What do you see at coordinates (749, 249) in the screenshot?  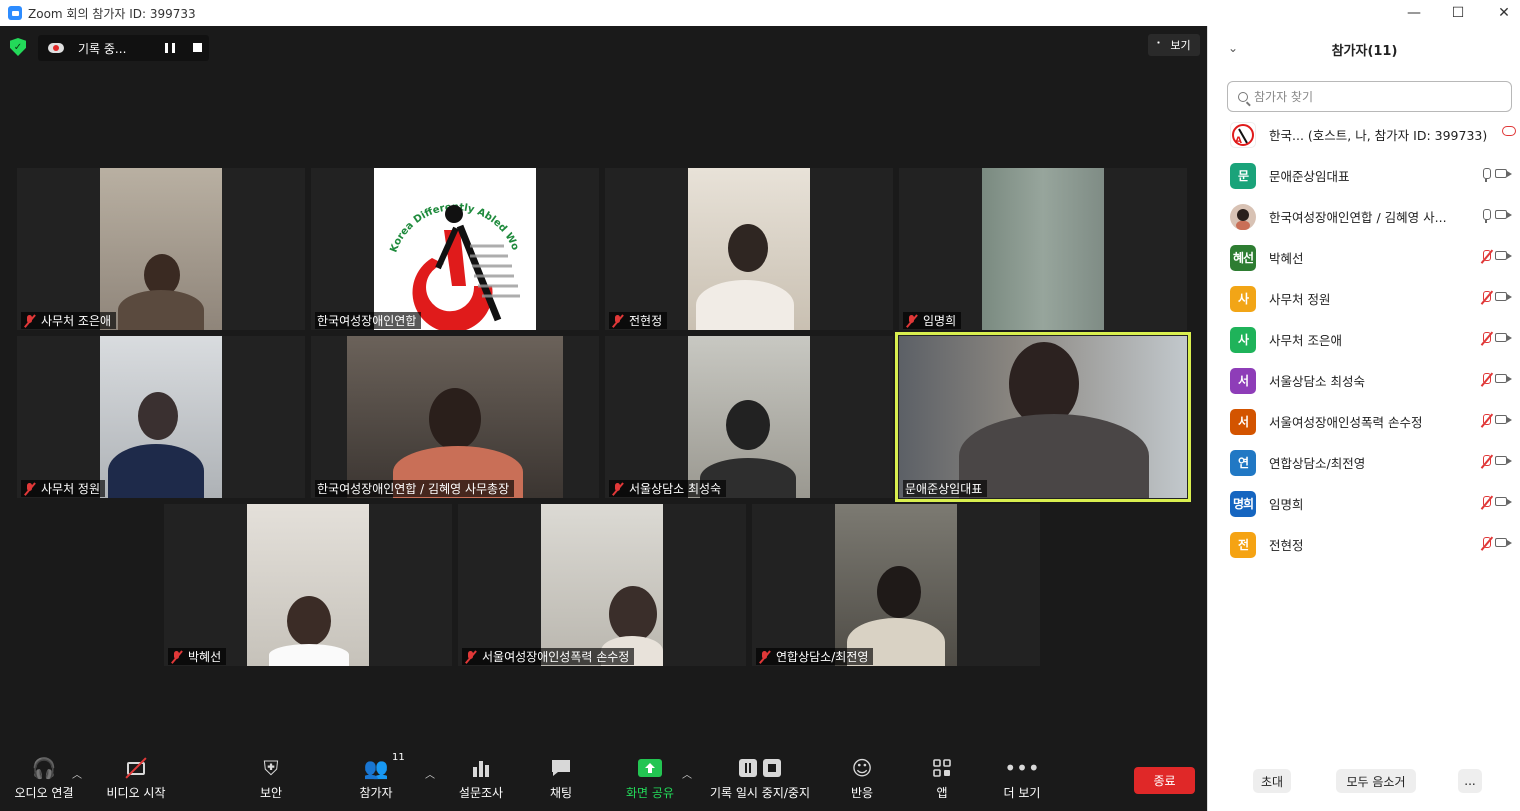 I see `video-tile: 전현정` at bounding box center [749, 249].